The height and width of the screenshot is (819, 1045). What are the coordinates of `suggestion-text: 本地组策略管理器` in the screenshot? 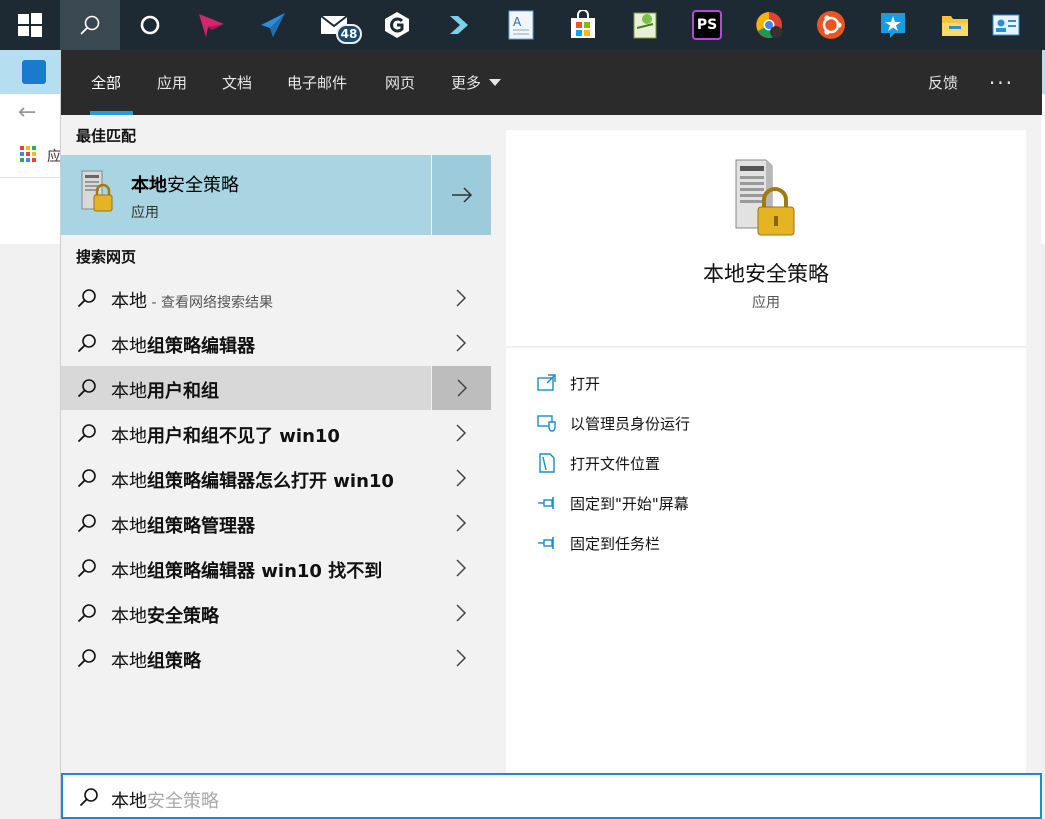 It's located at (183, 525).